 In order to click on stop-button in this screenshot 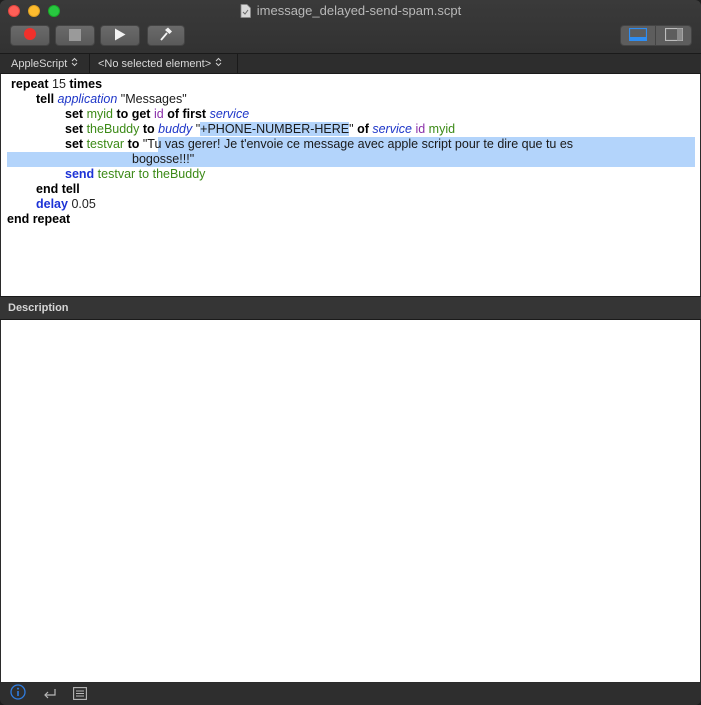, I will do `click(75, 35)`.